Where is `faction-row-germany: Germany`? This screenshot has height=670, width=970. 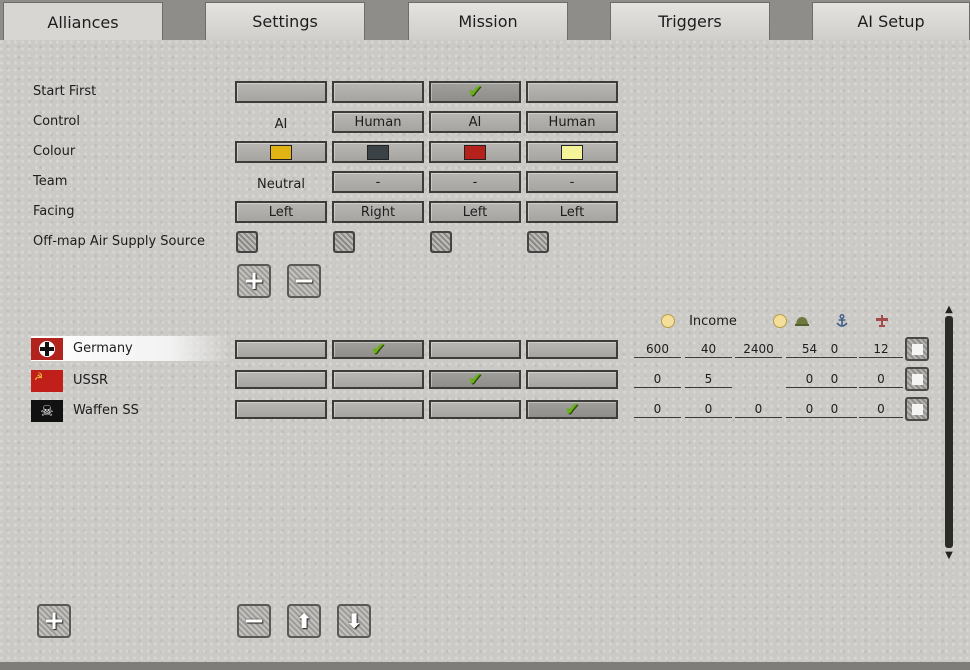
faction-row-germany: Germany is located at coordinates (131, 348).